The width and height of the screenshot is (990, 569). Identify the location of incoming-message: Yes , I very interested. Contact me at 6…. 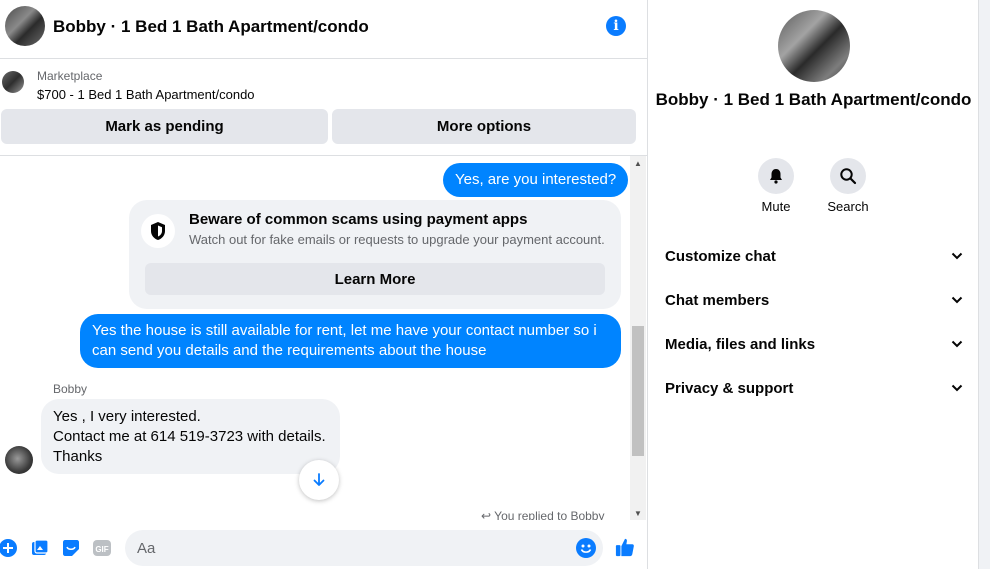
(190, 436).